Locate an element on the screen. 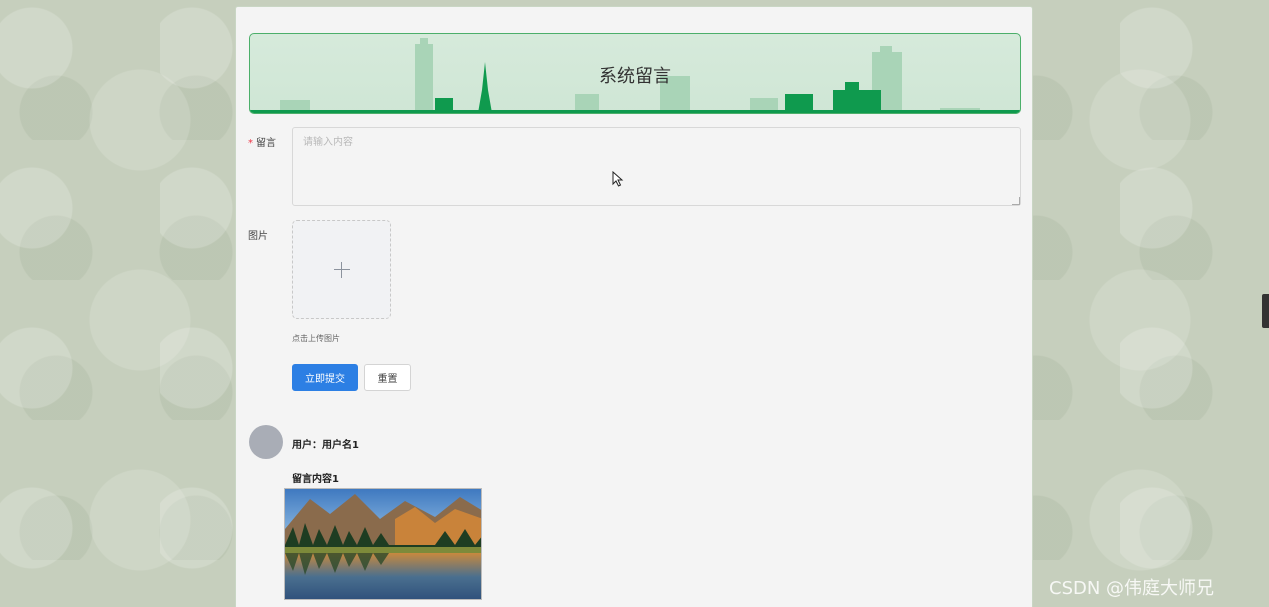  banner: 系统留言 is located at coordinates (635, 73).